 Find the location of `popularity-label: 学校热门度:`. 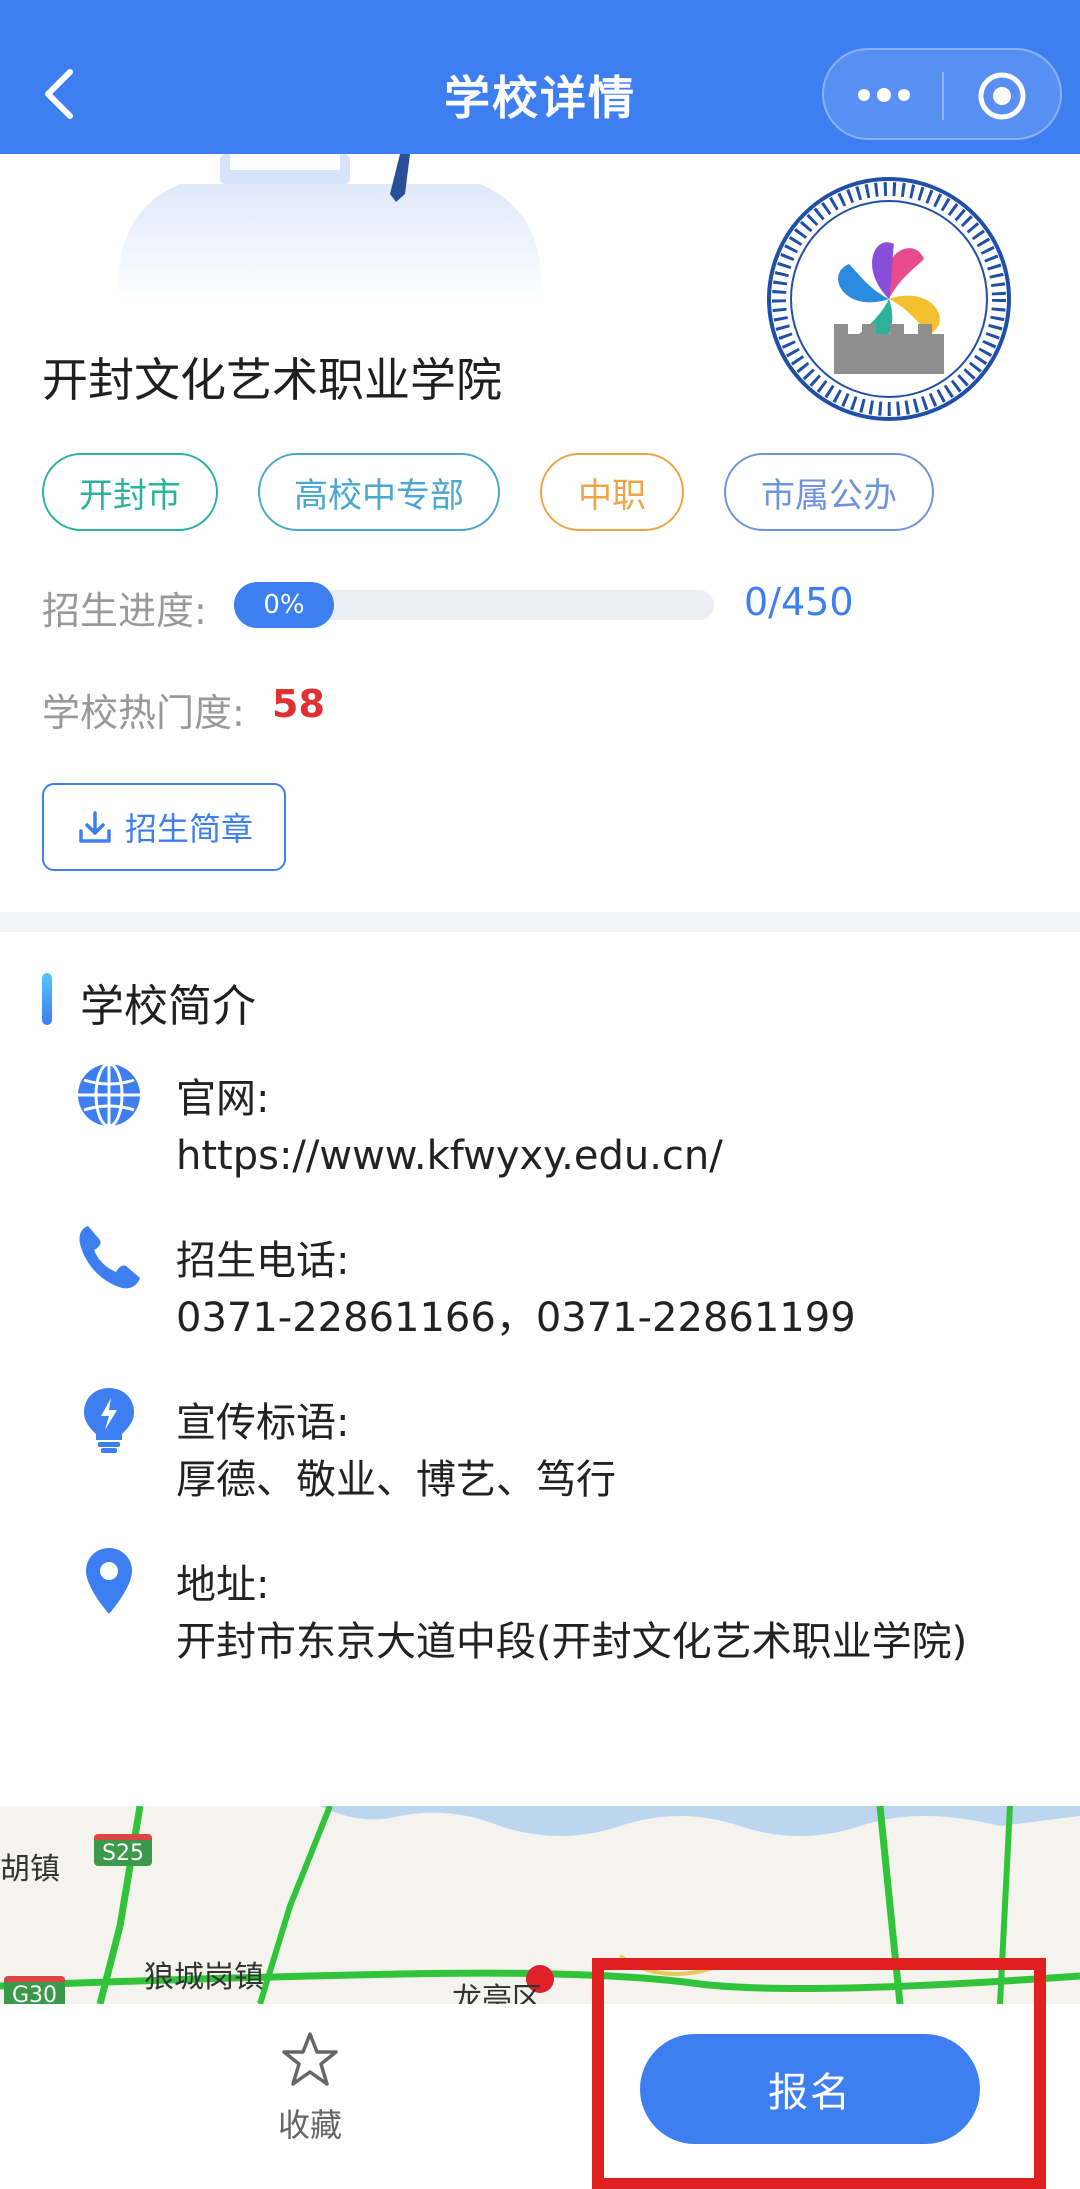

popularity-label: 学校热门度: is located at coordinates (143, 713).